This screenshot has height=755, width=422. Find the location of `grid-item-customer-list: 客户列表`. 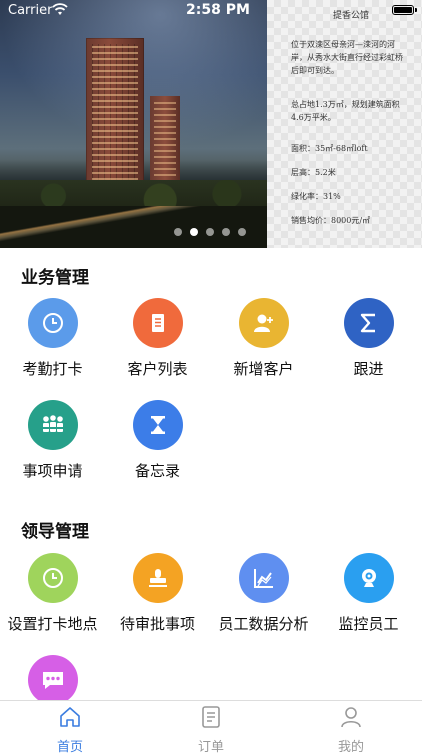

grid-item-customer-list: 客户列表 is located at coordinates (157, 338).